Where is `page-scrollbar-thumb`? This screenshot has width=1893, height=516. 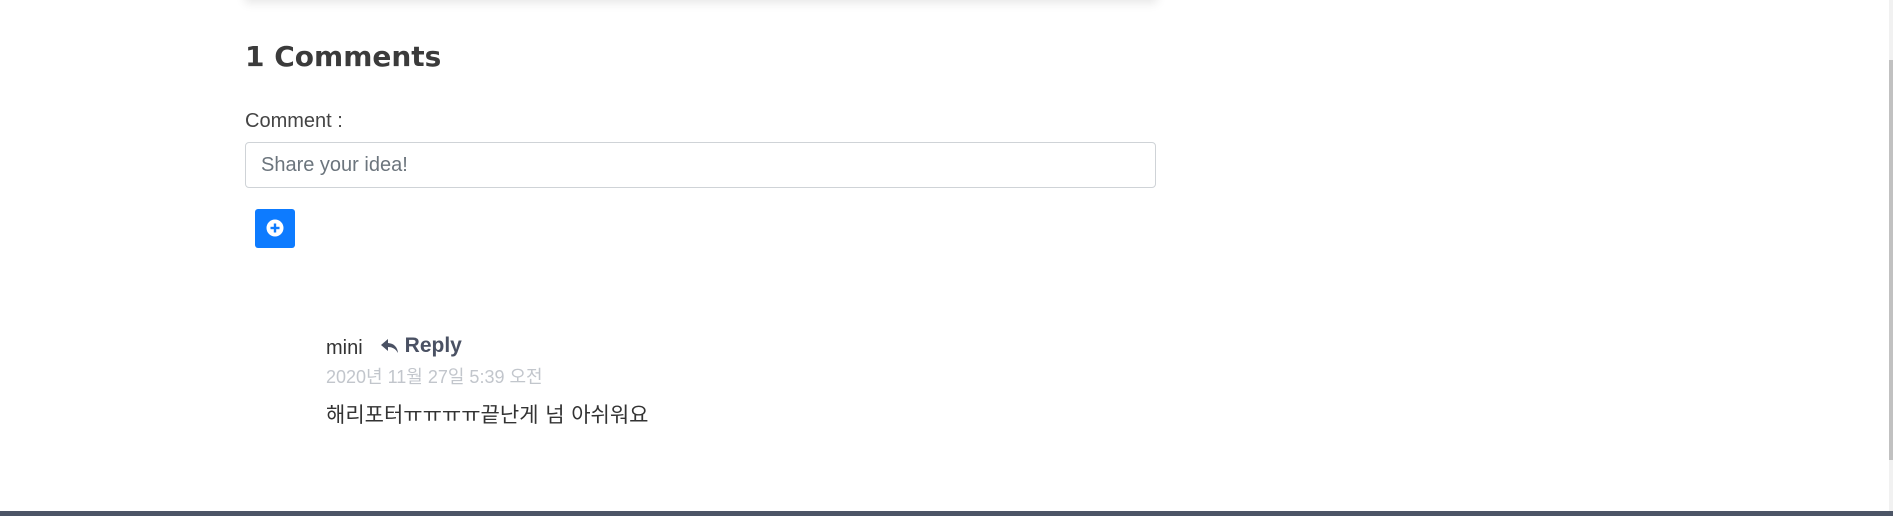 page-scrollbar-thumb is located at coordinates (1891, 260).